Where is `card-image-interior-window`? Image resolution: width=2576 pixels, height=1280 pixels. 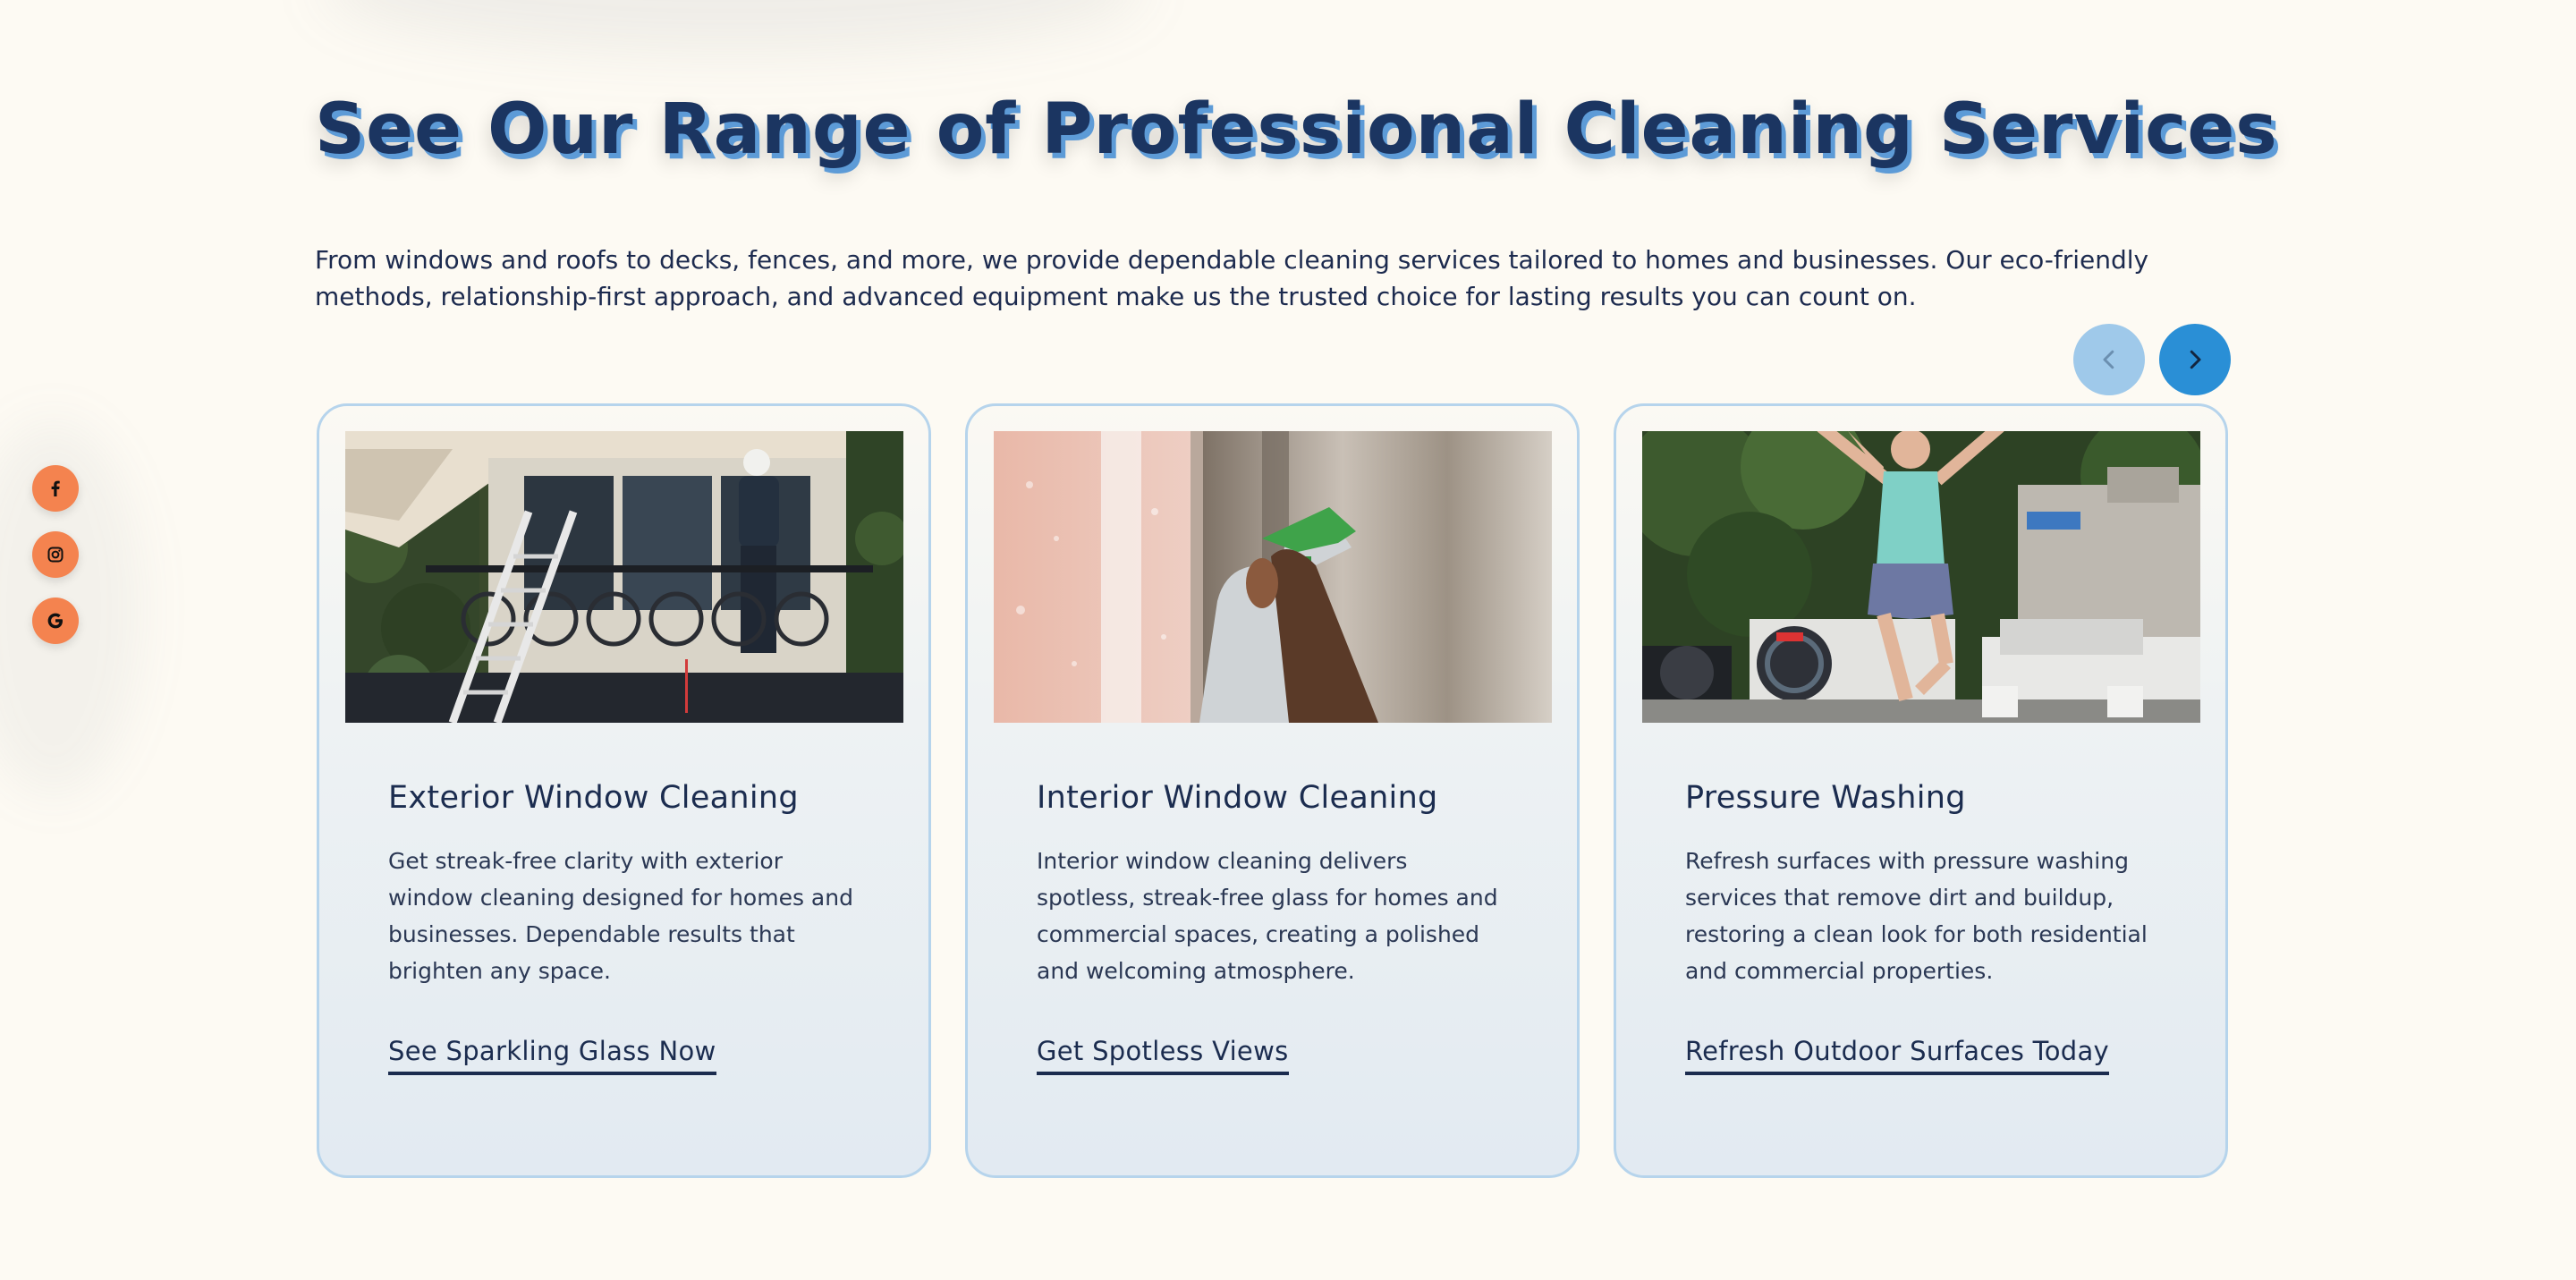 card-image-interior-window is located at coordinates (1273, 577).